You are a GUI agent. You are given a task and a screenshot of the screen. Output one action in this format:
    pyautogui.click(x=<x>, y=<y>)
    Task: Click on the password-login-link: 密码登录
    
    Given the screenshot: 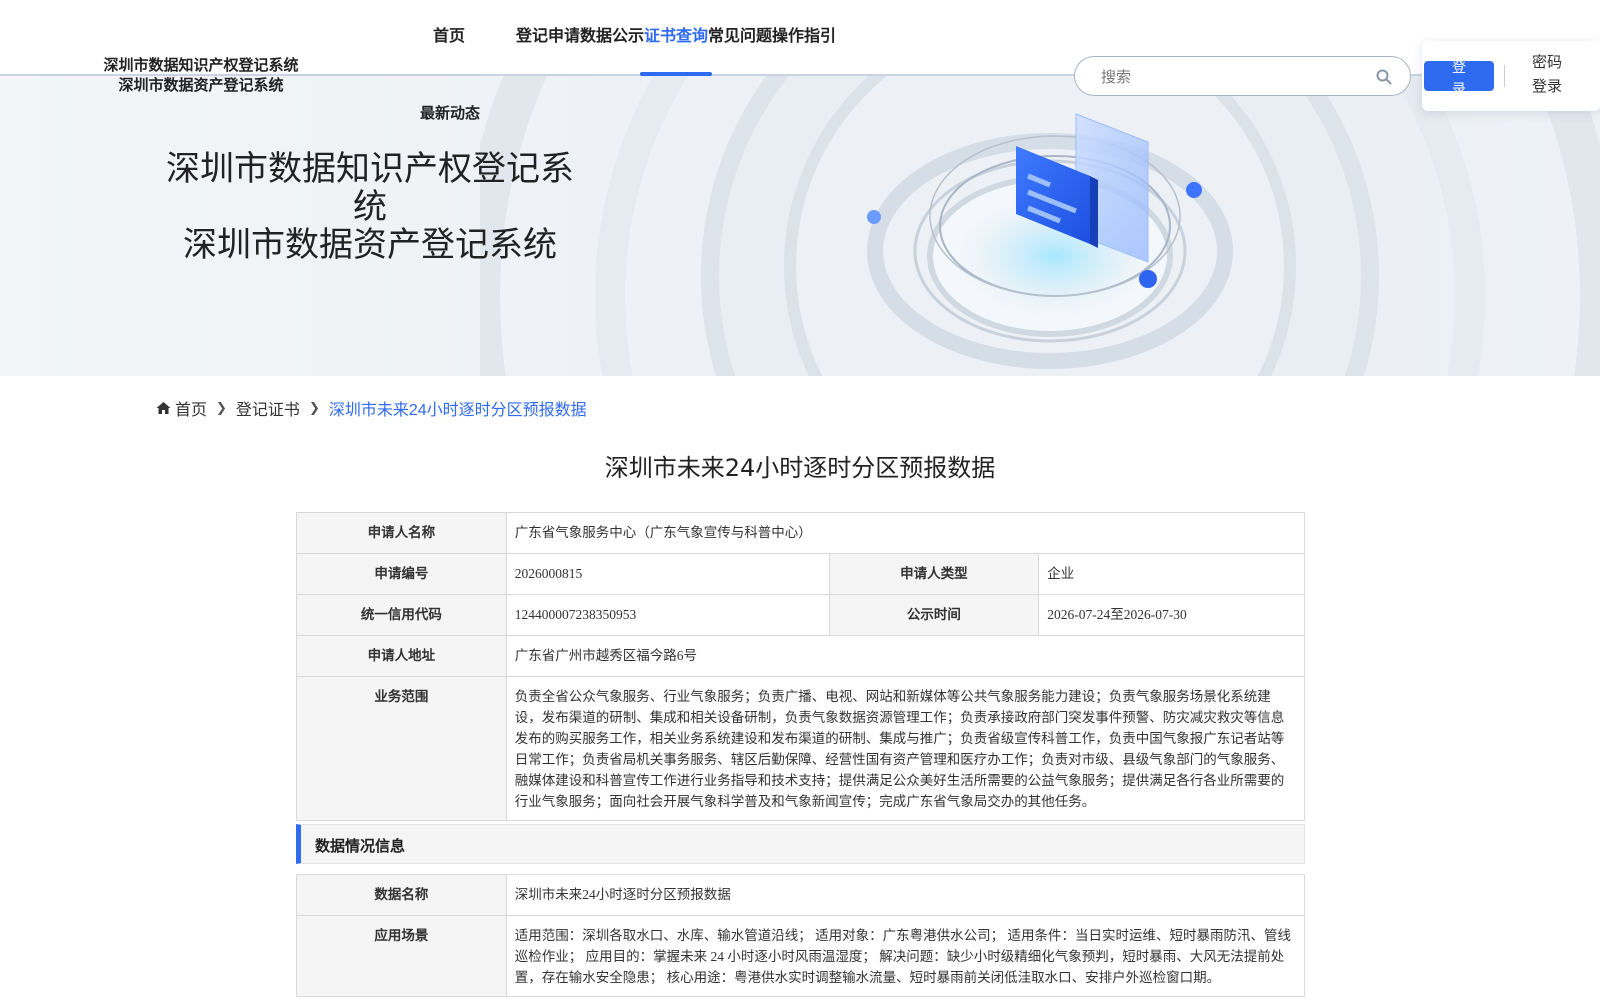 What is the action you would take?
    pyautogui.click(x=1547, y=75)
    